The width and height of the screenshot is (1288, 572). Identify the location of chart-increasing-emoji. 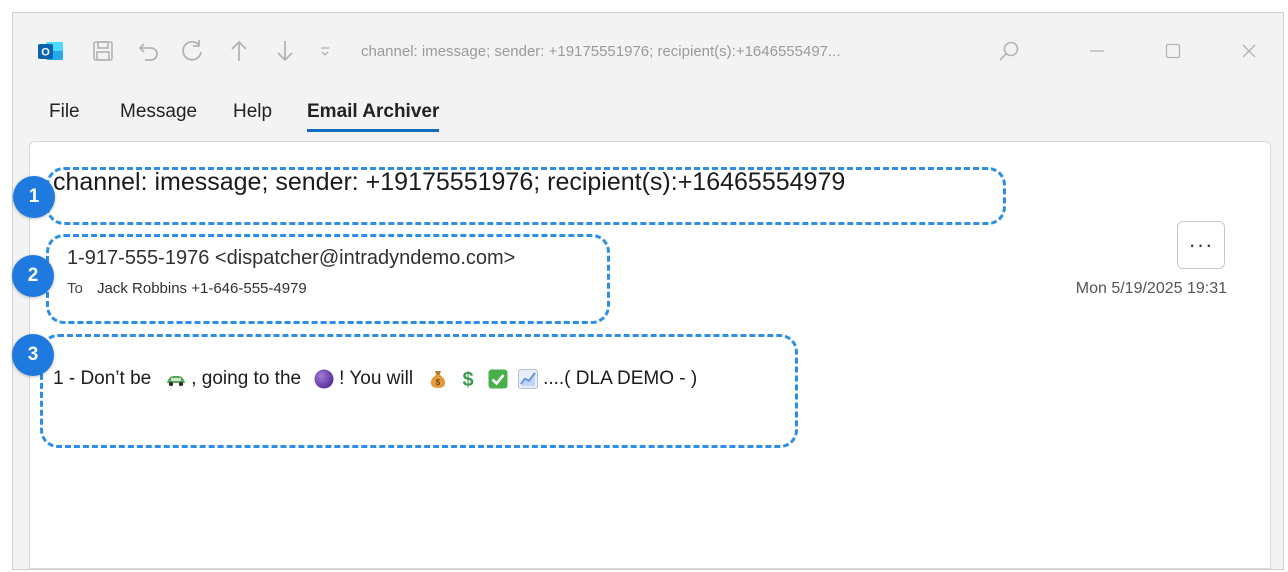
(528, 379).